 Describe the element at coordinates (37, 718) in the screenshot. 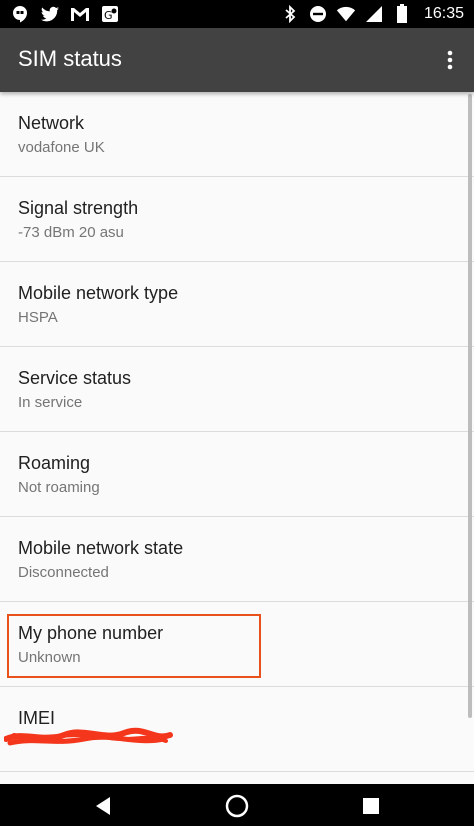

I see `item-title: IMEI` at that location.